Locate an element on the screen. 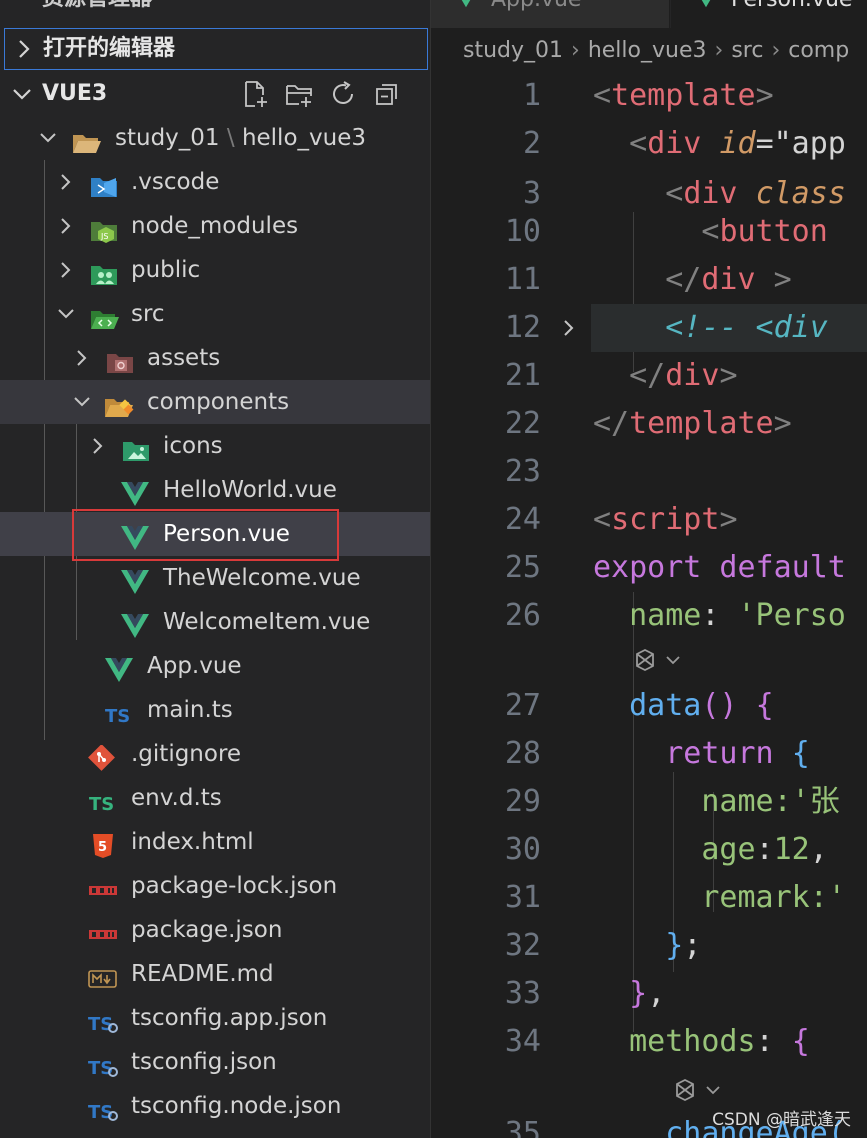  code-token: () is located at coordinates (728, 705).